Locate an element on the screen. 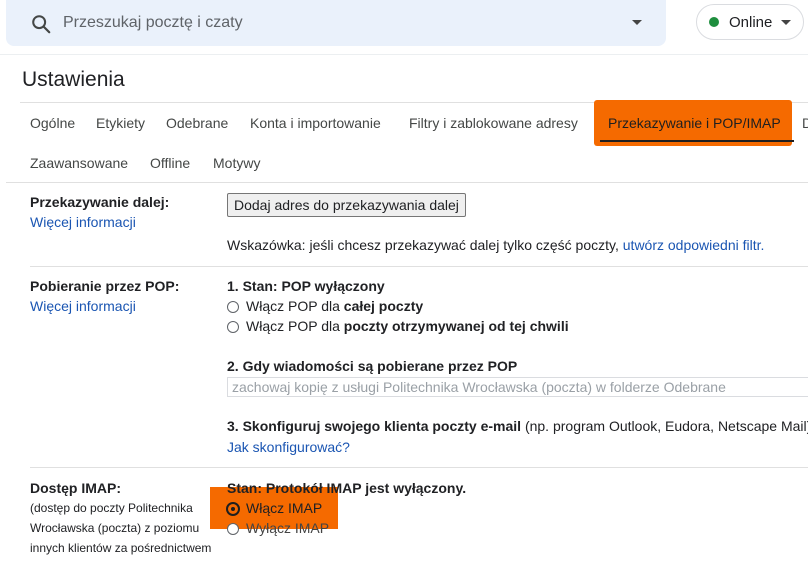  pop-all-mail-option: Włącz POP dla całej poczty is located at coordinates (334, 306).